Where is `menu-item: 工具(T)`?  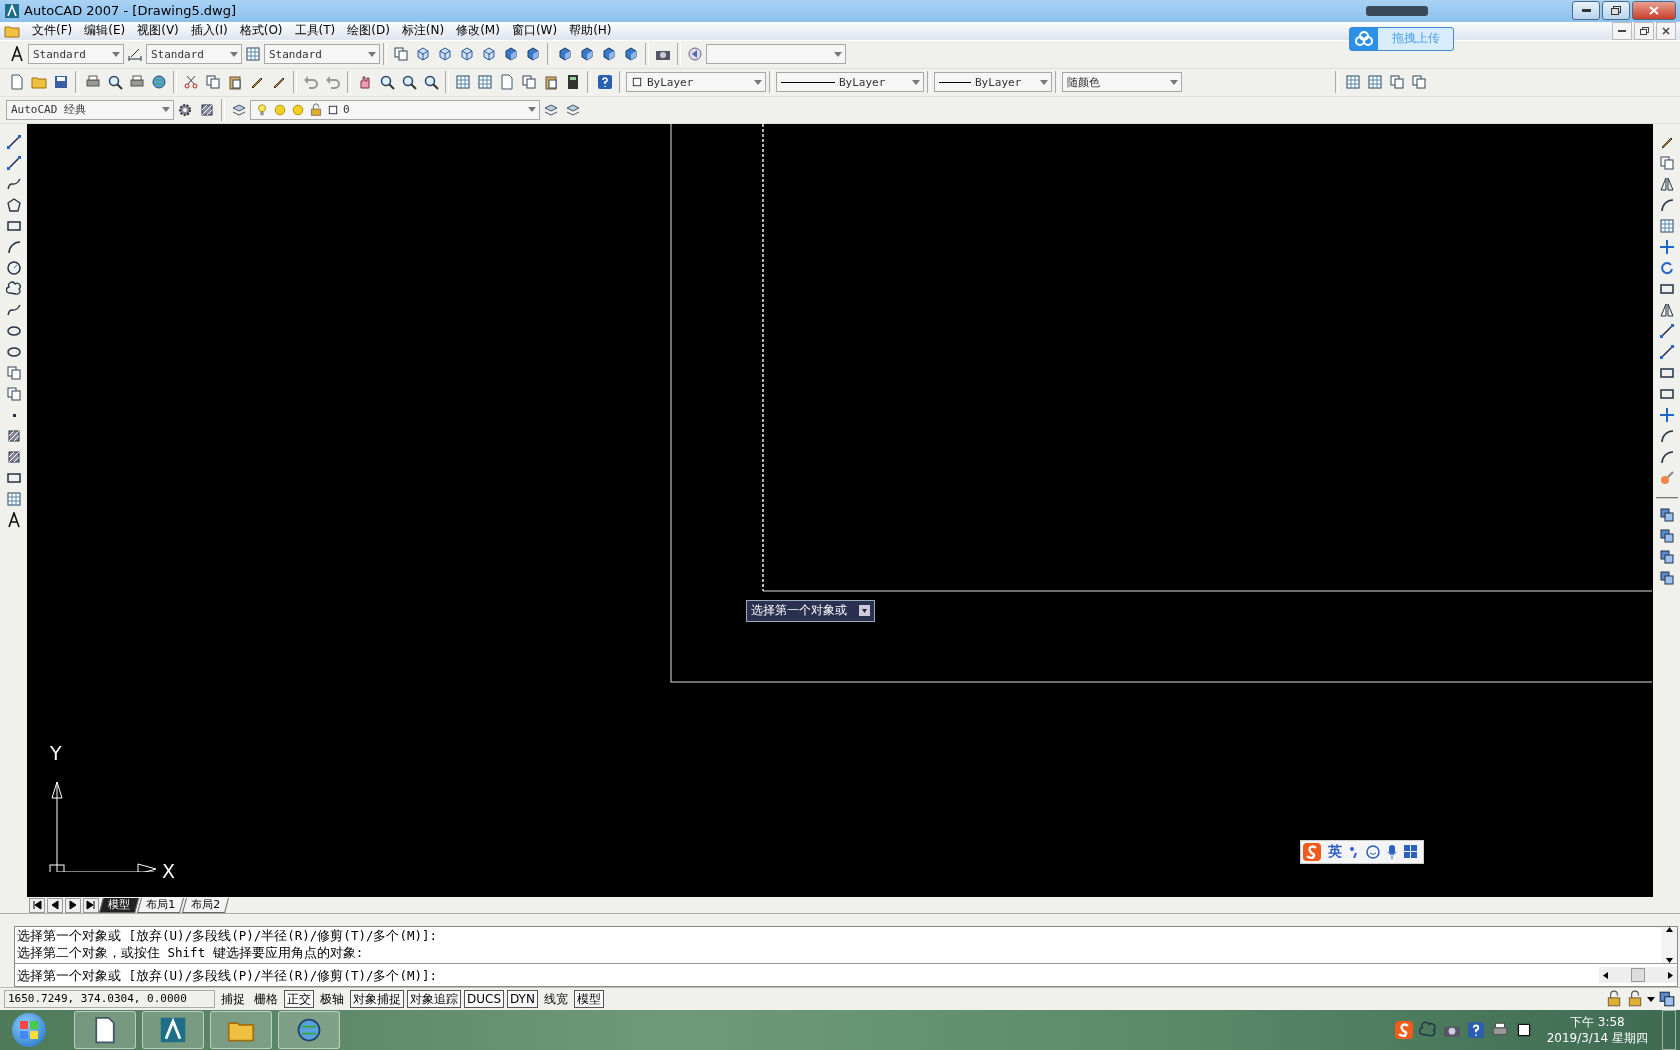 menu-item: 工具(T) is located at coordinates (315, 31).